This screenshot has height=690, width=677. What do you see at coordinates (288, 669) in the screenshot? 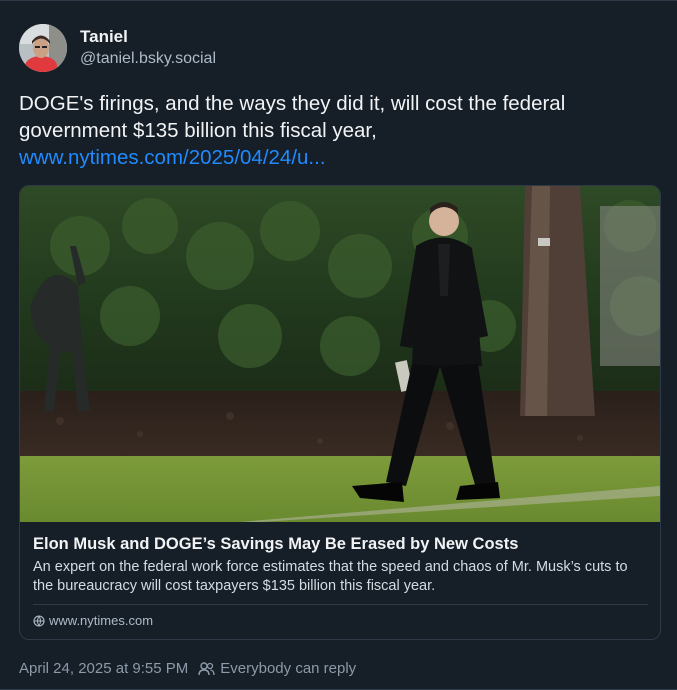
I see `reply-setting: Everybody can reply` at bounding box center [288, 669].